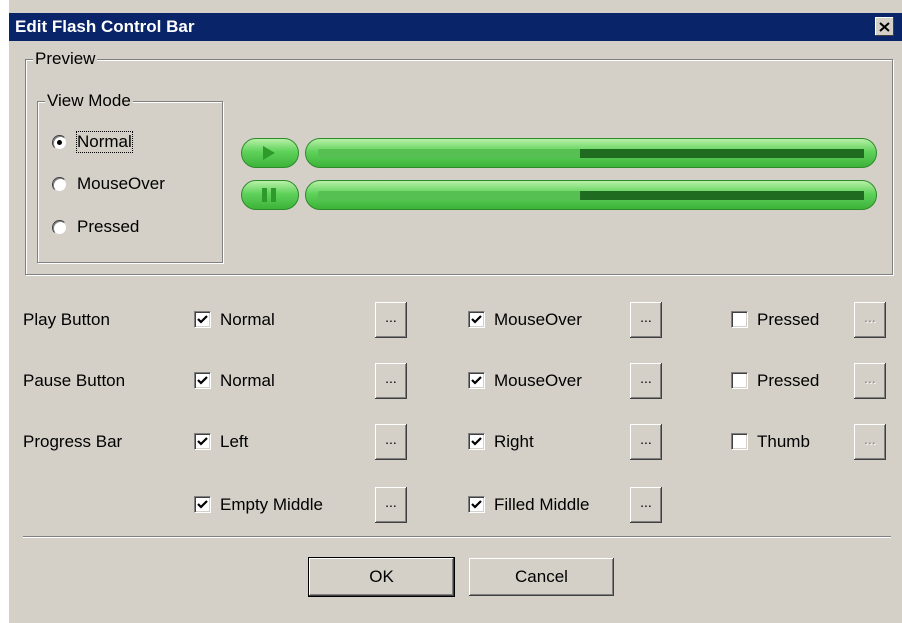 This screenshot has height=623, width=902. Describe the element at coordinates (381, 577) in the screenshot. I see `ok-button: OK` at that location.